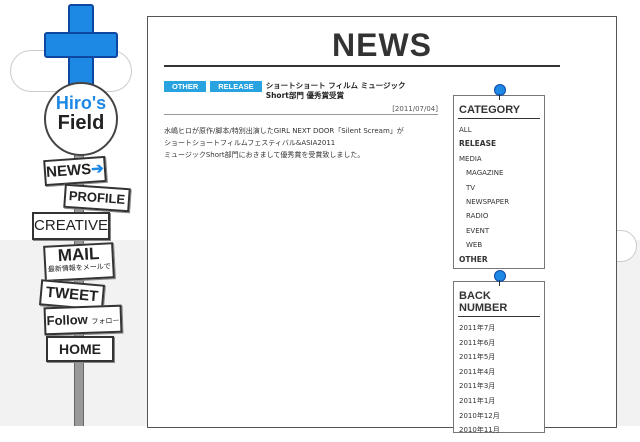  Describe the element at coordinates (499, 245) in the screenshot. I see `category-item-web: WEB` at that location.